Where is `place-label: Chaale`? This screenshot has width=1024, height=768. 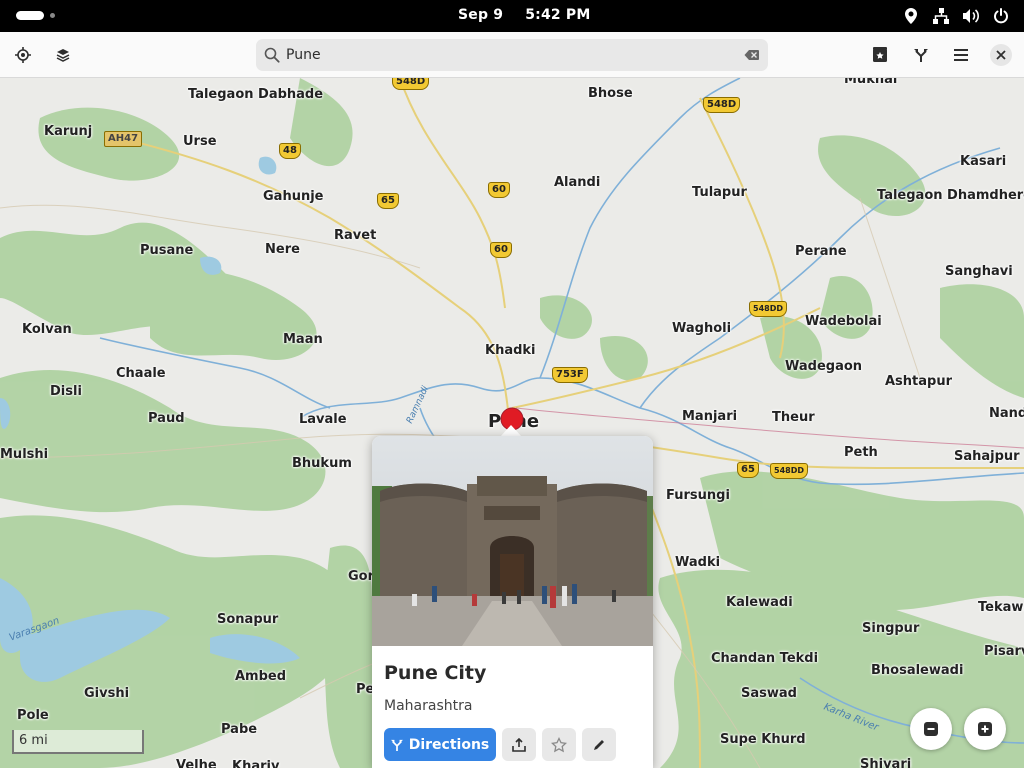
place-label: Chaale is located at coordinates (141, 373).